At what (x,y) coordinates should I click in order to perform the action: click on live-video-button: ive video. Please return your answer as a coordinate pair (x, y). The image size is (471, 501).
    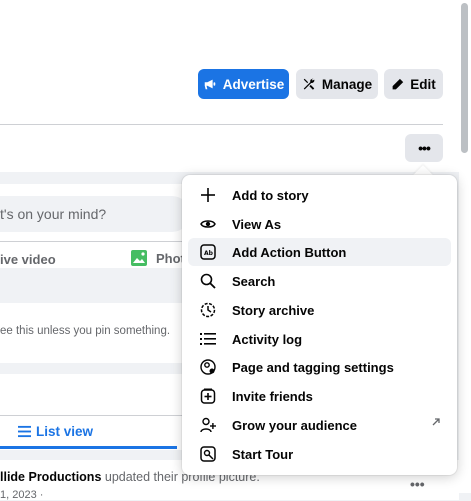
    Looking at the image, I should click on (28, 259).